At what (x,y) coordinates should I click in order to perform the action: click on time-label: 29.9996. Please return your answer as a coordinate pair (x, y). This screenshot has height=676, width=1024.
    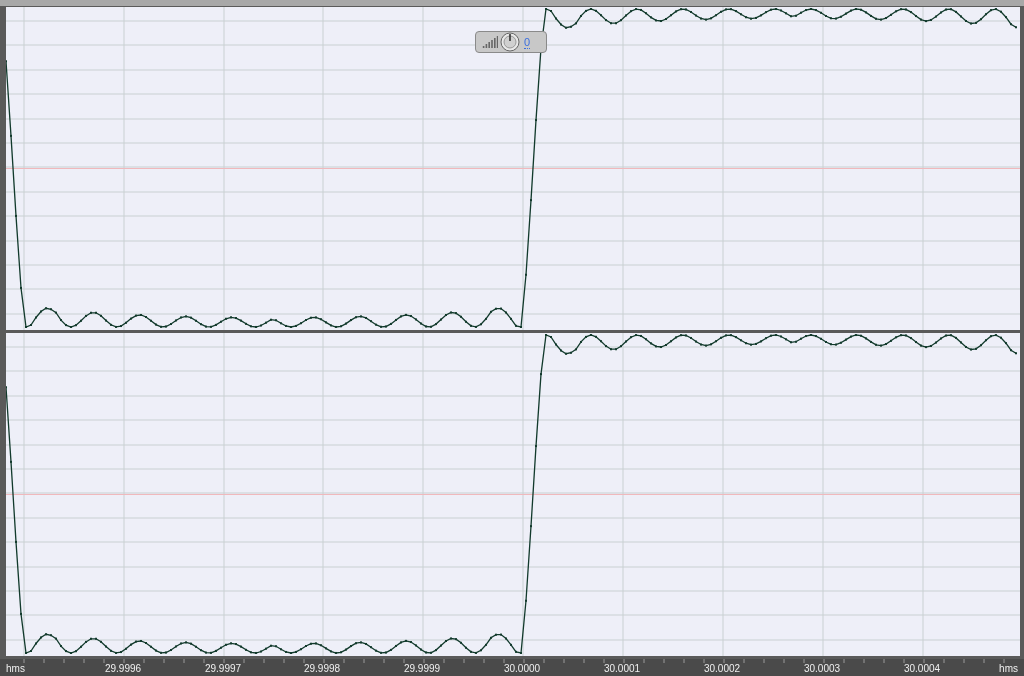
    Looking at the image, I should click on (123, 668).